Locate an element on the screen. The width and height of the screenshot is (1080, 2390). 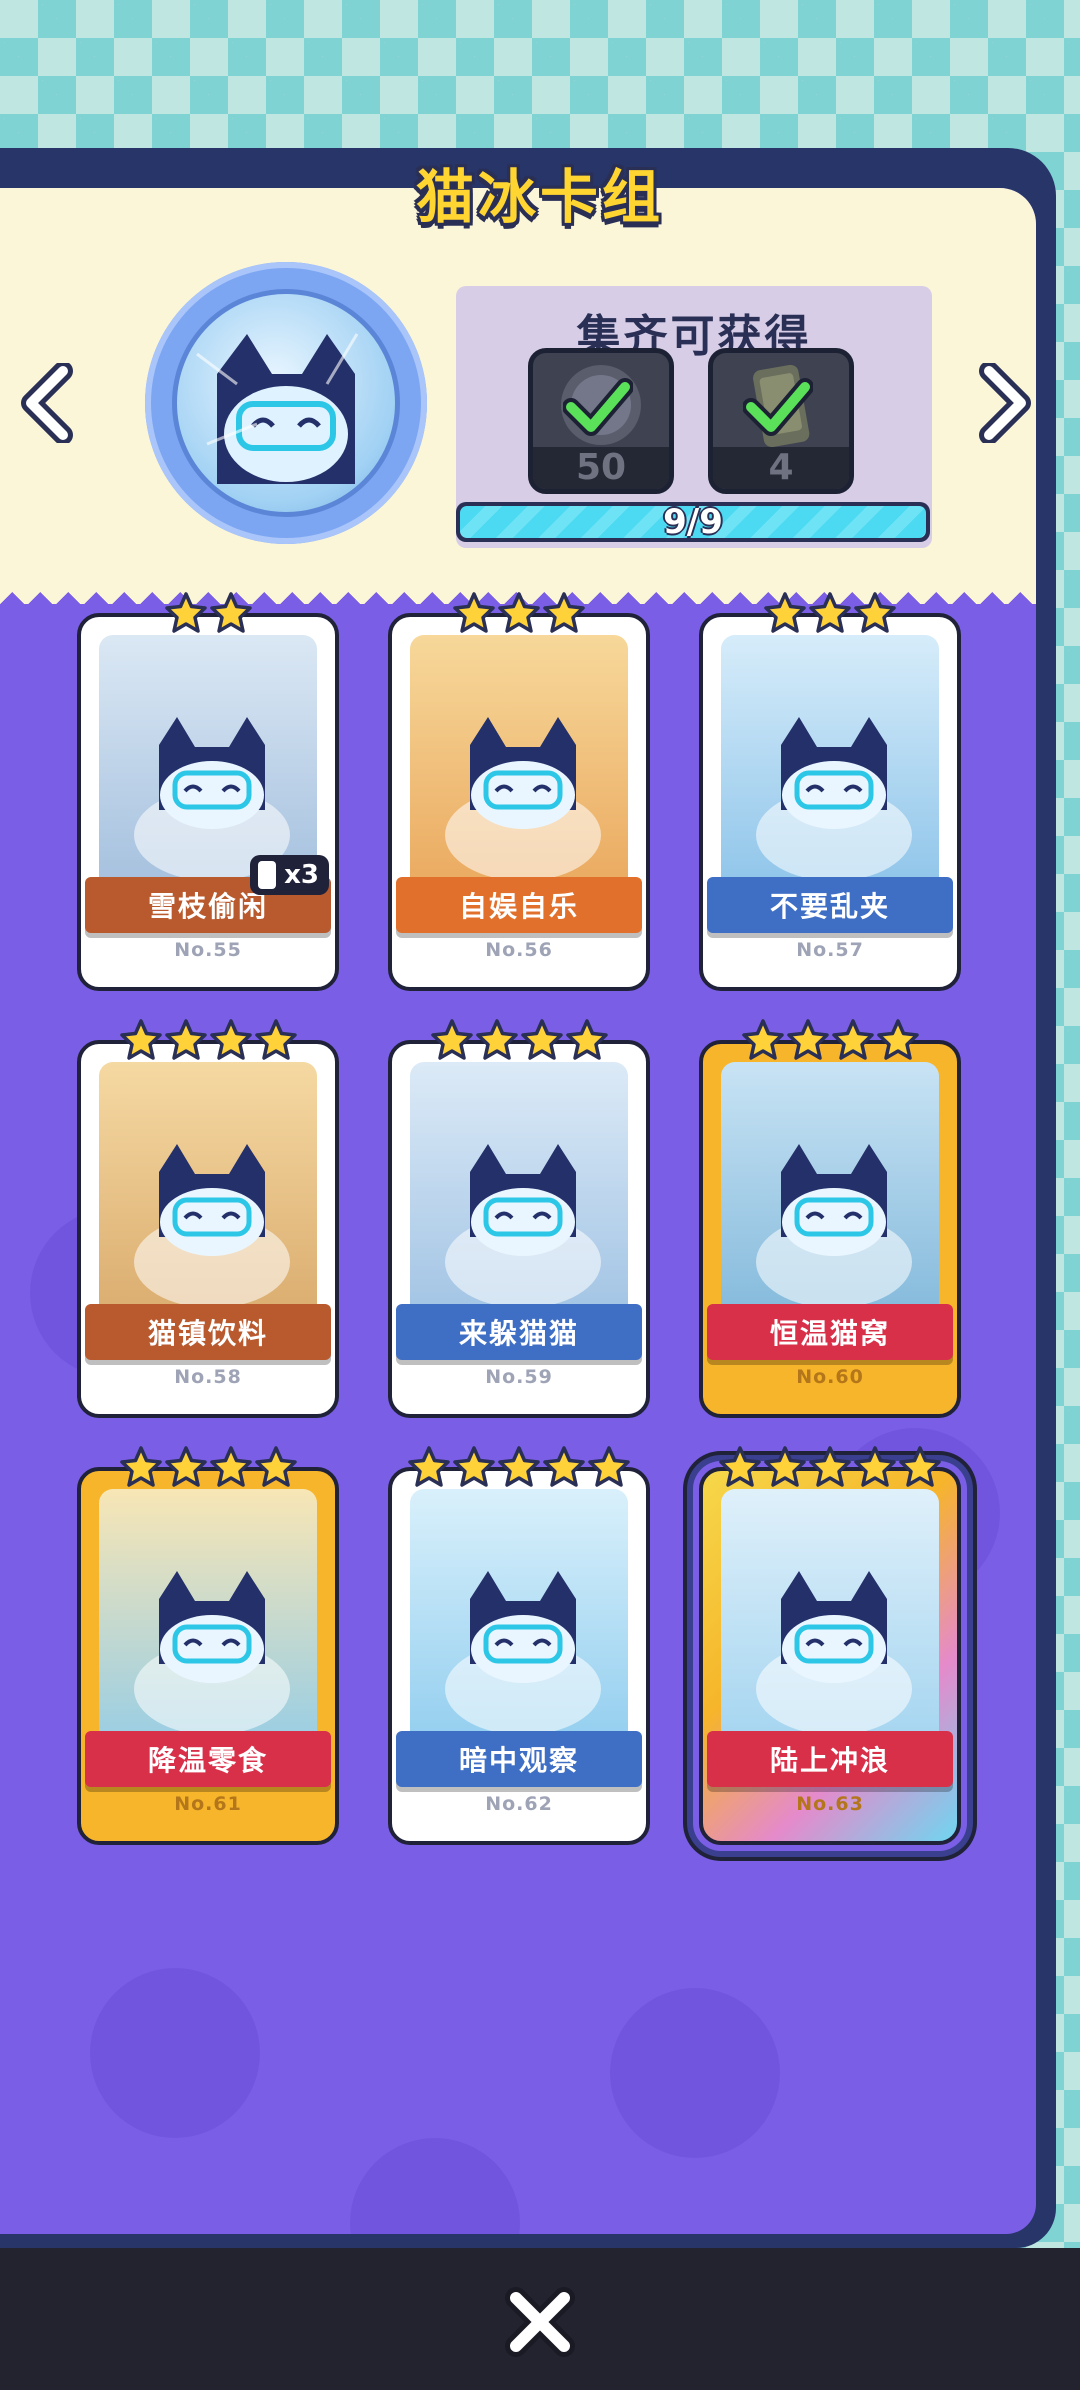
page-title: 猫冰卡组 is located at coordinates (539, 197).